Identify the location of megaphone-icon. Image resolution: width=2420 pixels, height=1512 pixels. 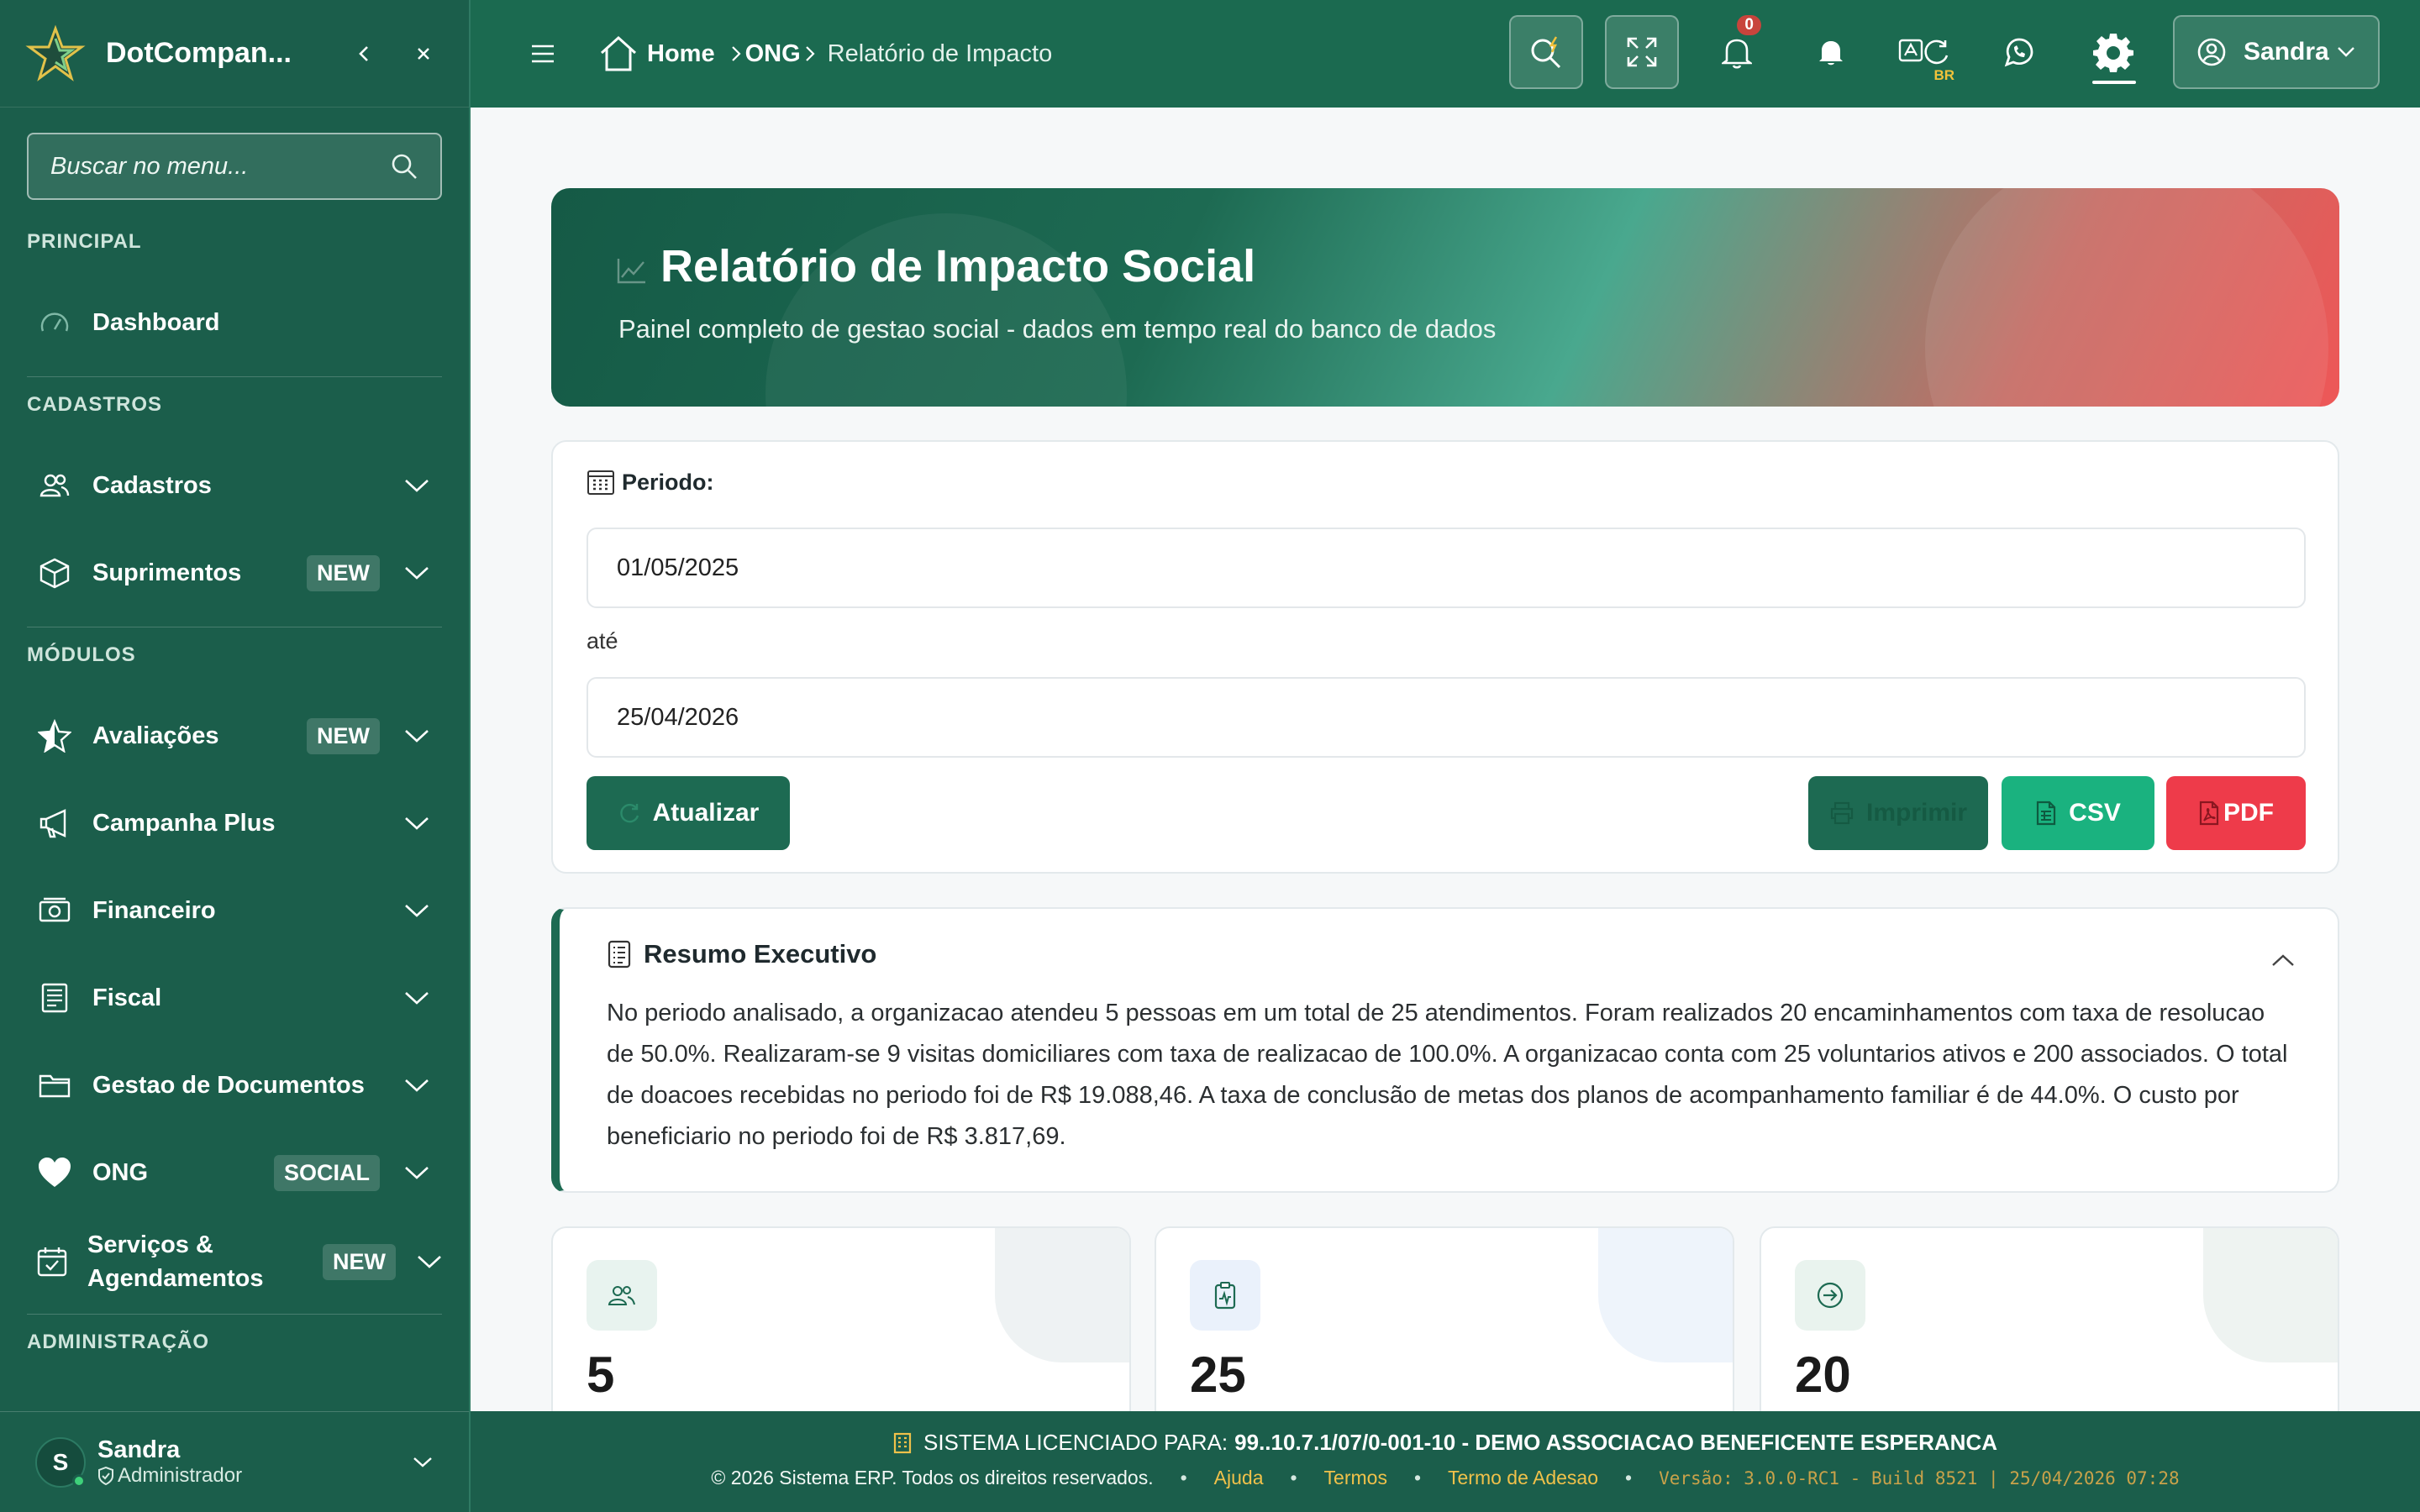
(54, 823).